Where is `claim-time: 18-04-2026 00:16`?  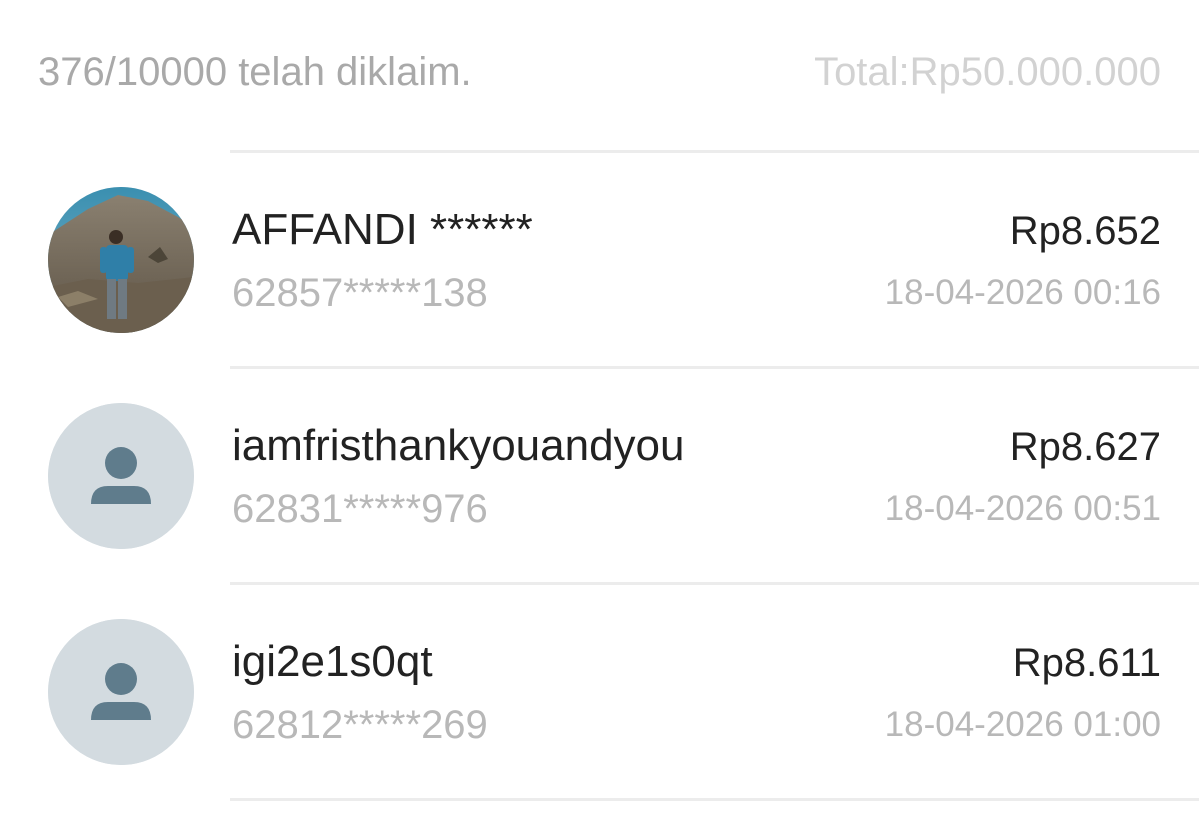 claim-time: 18-04-2026 00:16 is located at coordinates (1022, 292).